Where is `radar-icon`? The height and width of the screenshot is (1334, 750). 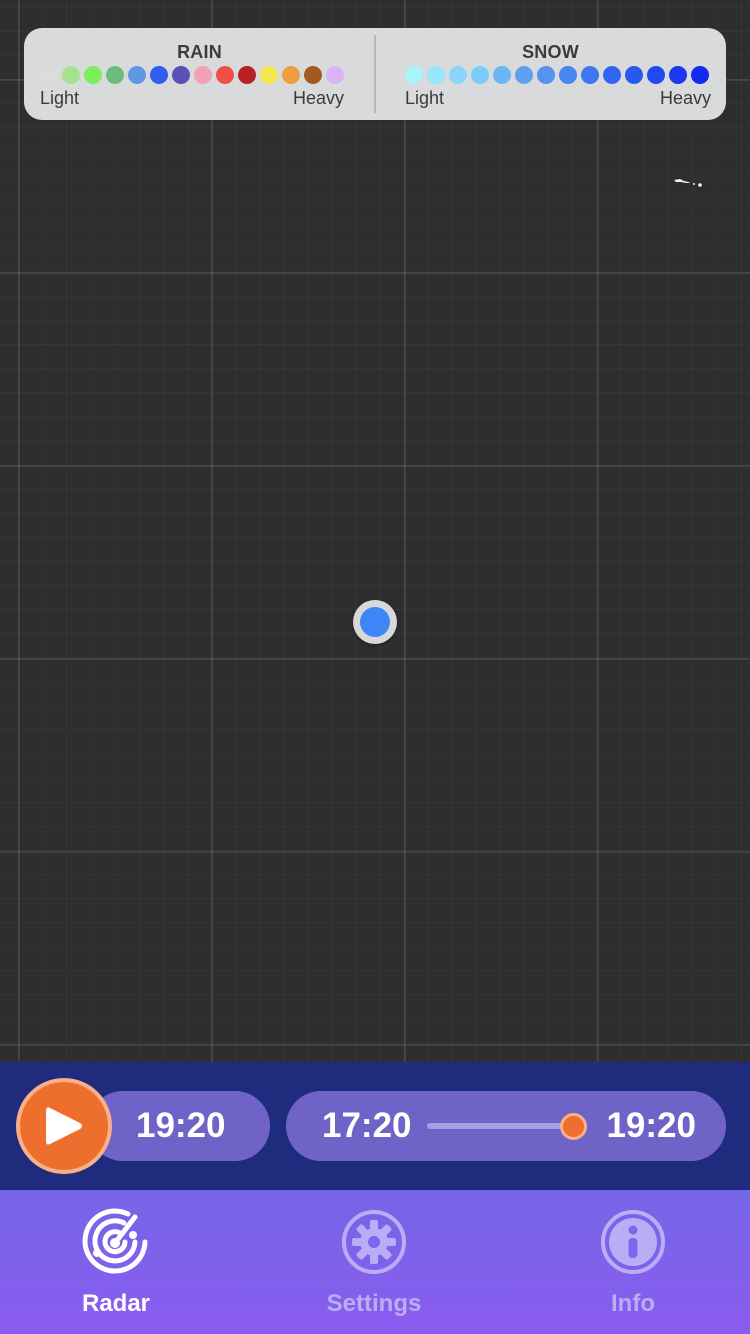
radar-icon is located at coordinates (115, 1241).